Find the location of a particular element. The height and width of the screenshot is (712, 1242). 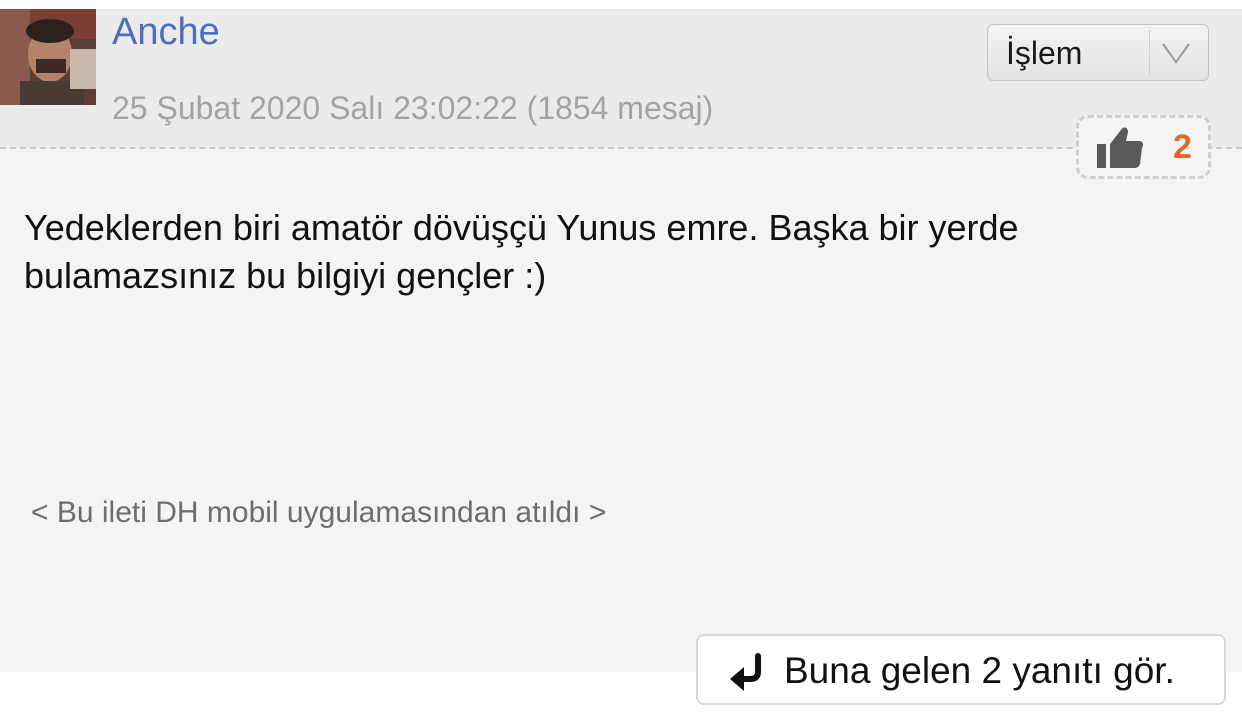

like-count: 2 is located at coordinates (1182, 147).